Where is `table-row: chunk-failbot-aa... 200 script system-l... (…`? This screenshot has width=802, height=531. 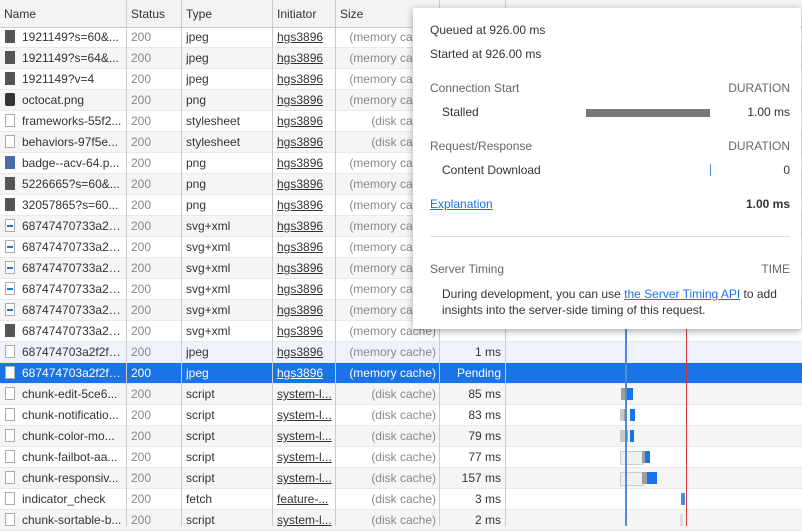 table-row: chunk-failbot-aa... 200 script system-l... (… is located at coordinates (401, 457).